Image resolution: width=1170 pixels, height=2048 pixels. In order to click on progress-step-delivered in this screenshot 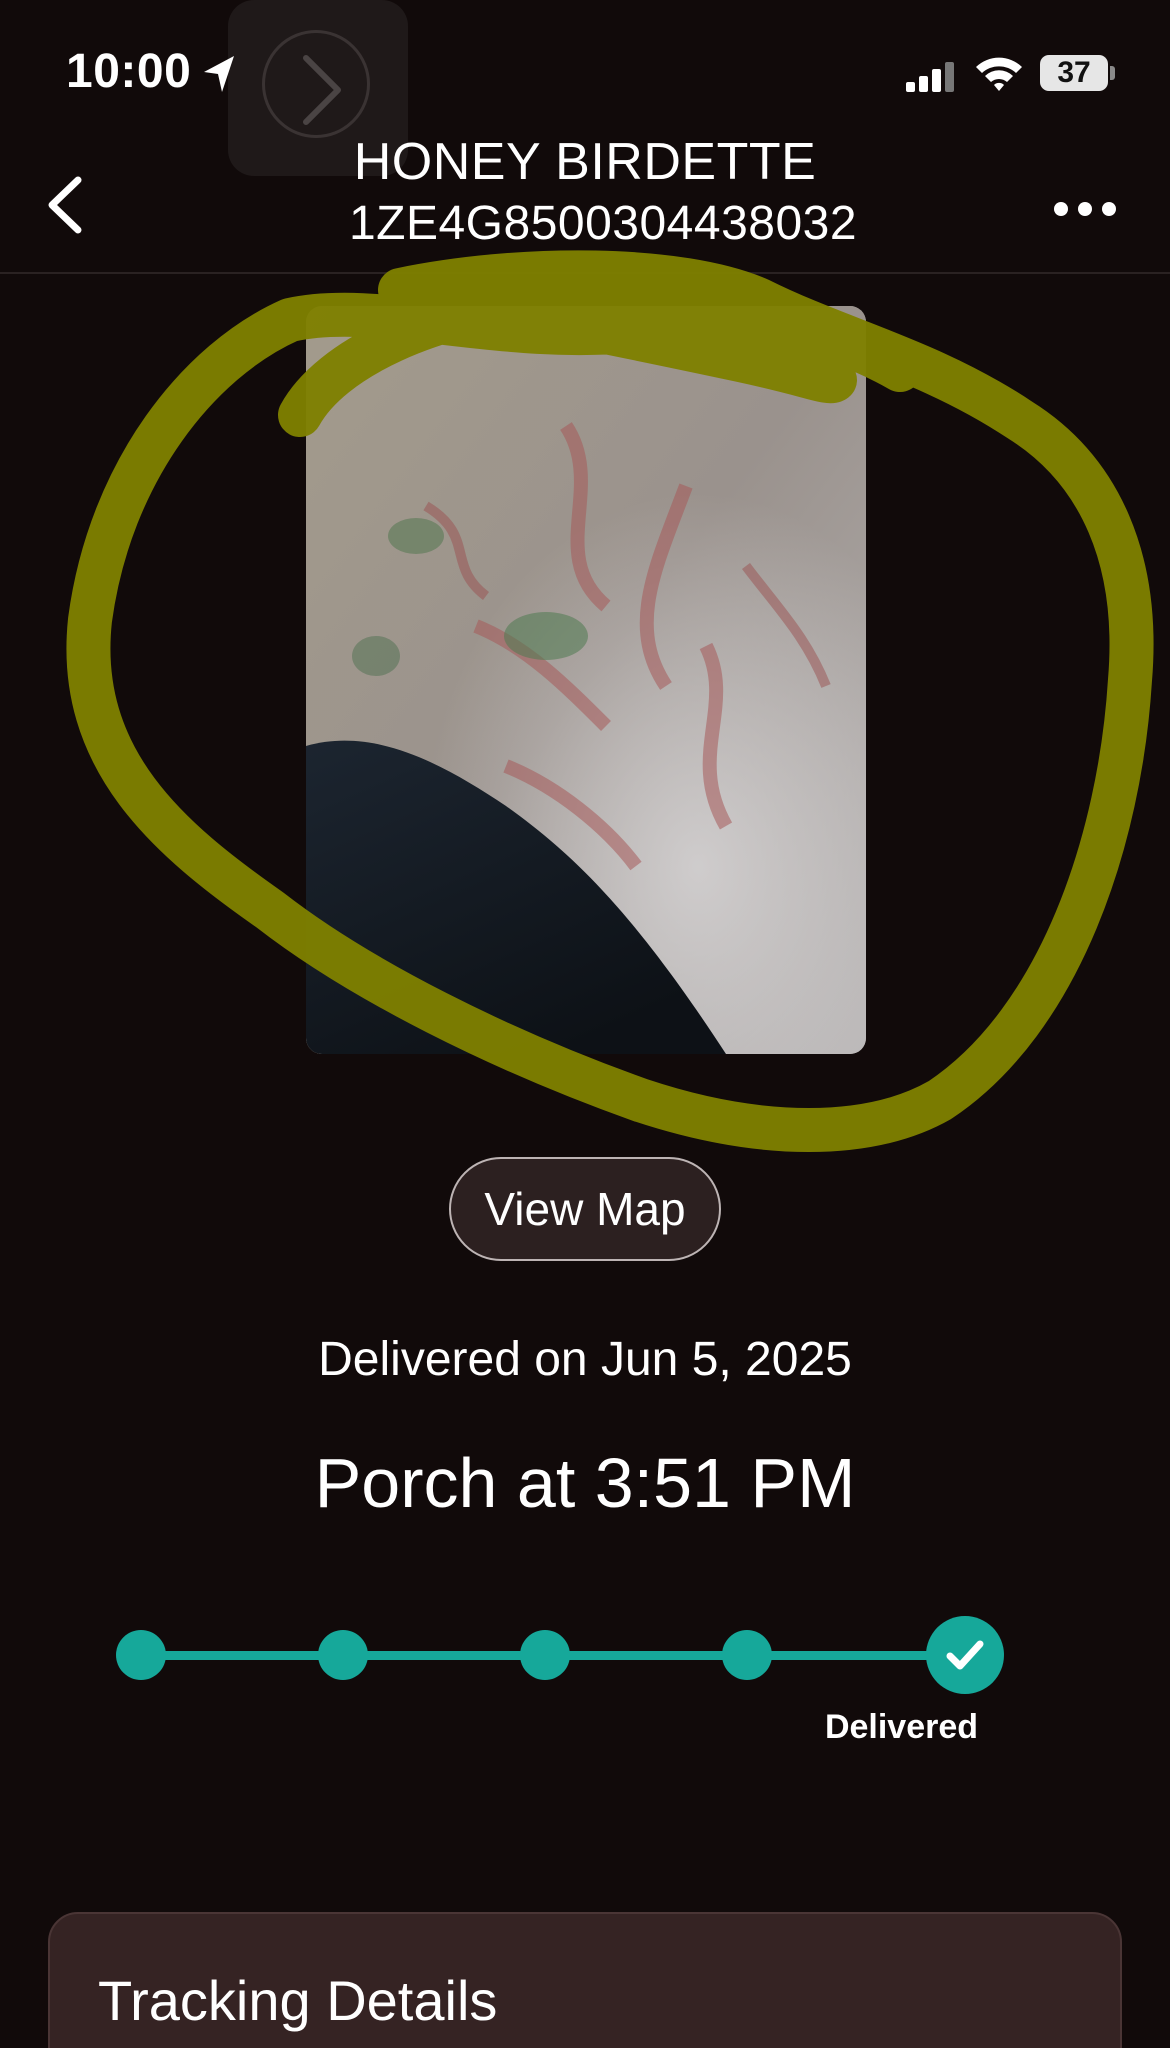, I will do `click(965, 1655)`.